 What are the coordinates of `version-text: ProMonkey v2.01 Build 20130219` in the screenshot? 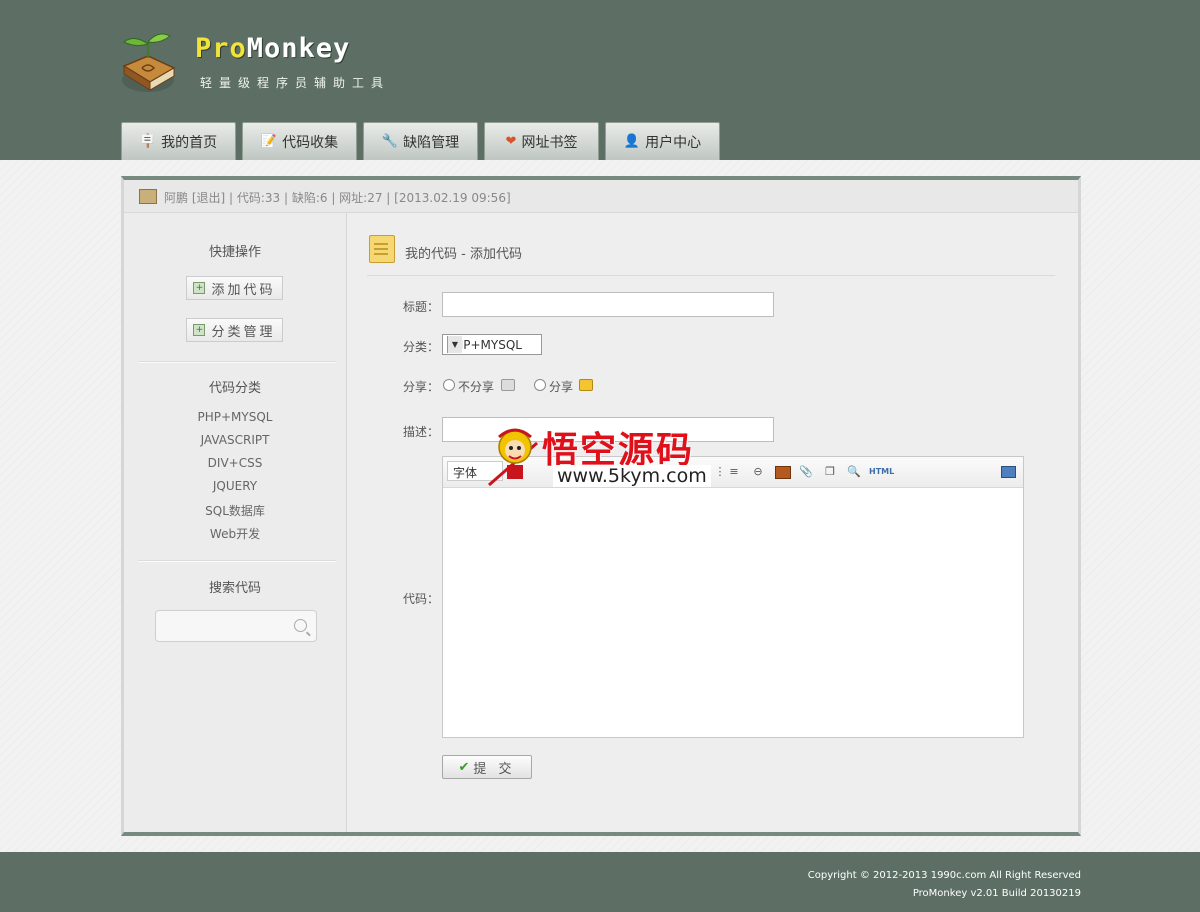 It's located at (996, 893).